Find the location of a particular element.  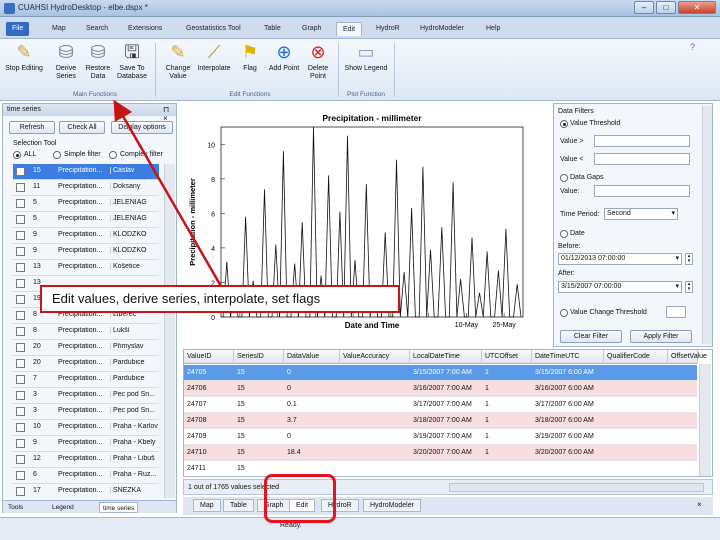

value-gt-input is located at coordinates (642, 141).